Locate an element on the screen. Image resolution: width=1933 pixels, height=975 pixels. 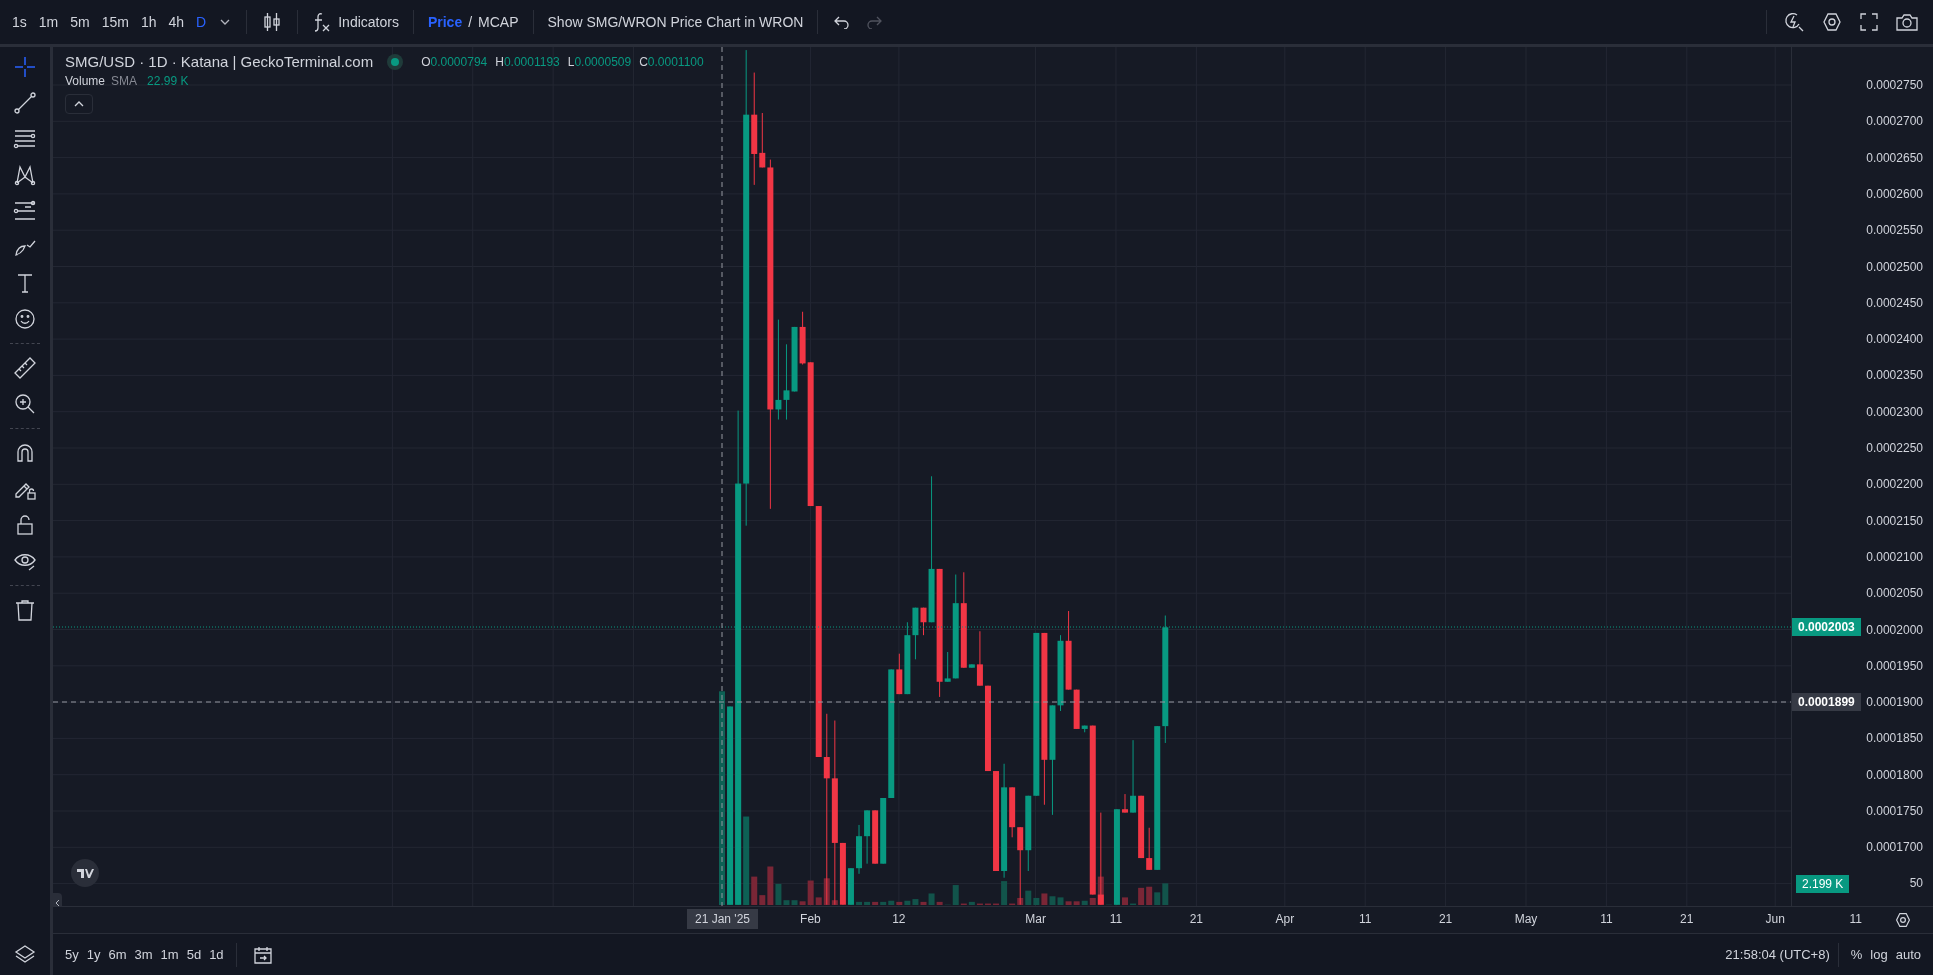
range-button: 1d is located at coordinates (216, 954).